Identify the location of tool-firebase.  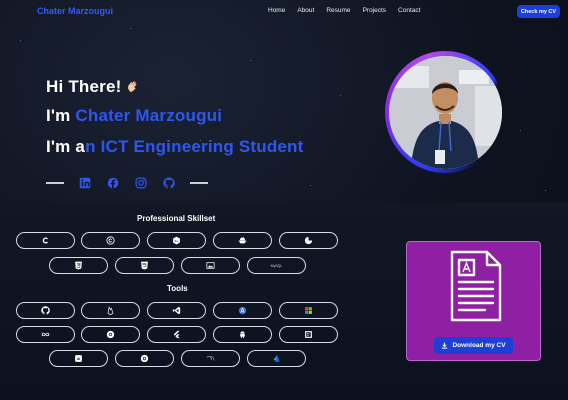
(110, 310).